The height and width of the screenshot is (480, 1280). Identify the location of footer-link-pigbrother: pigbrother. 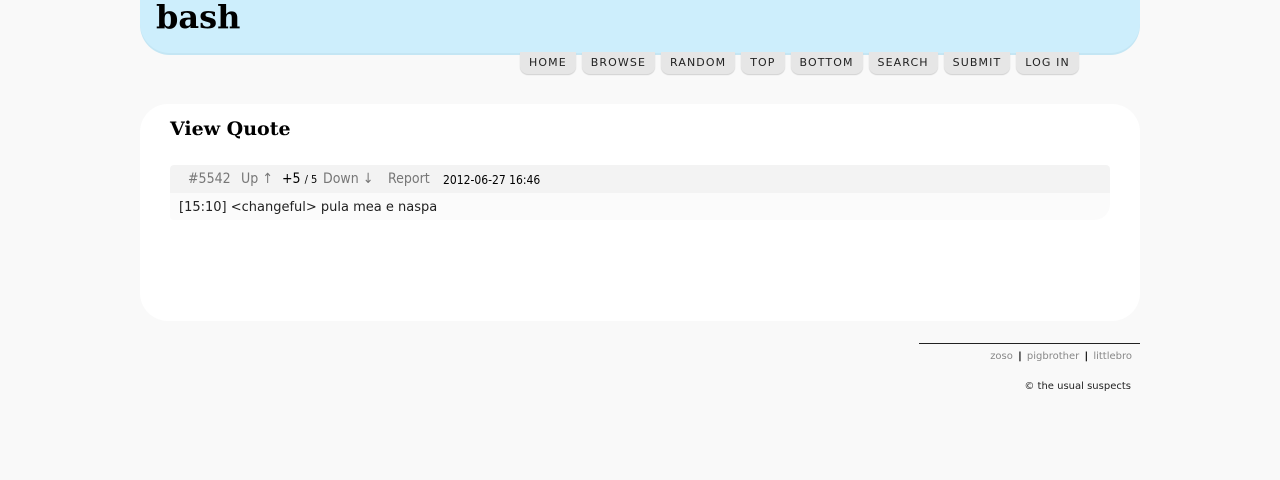
(1053, 356).